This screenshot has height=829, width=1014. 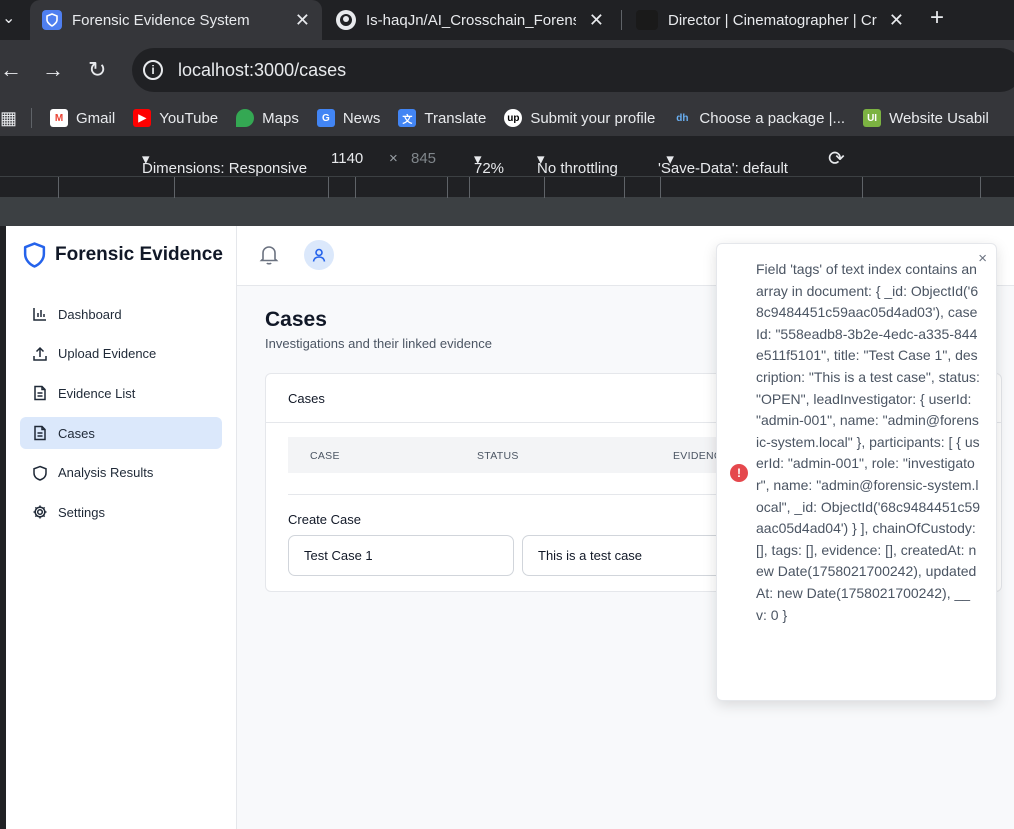 I want to click on zoom-select: 72% ▾, so click(x=489, y=163).